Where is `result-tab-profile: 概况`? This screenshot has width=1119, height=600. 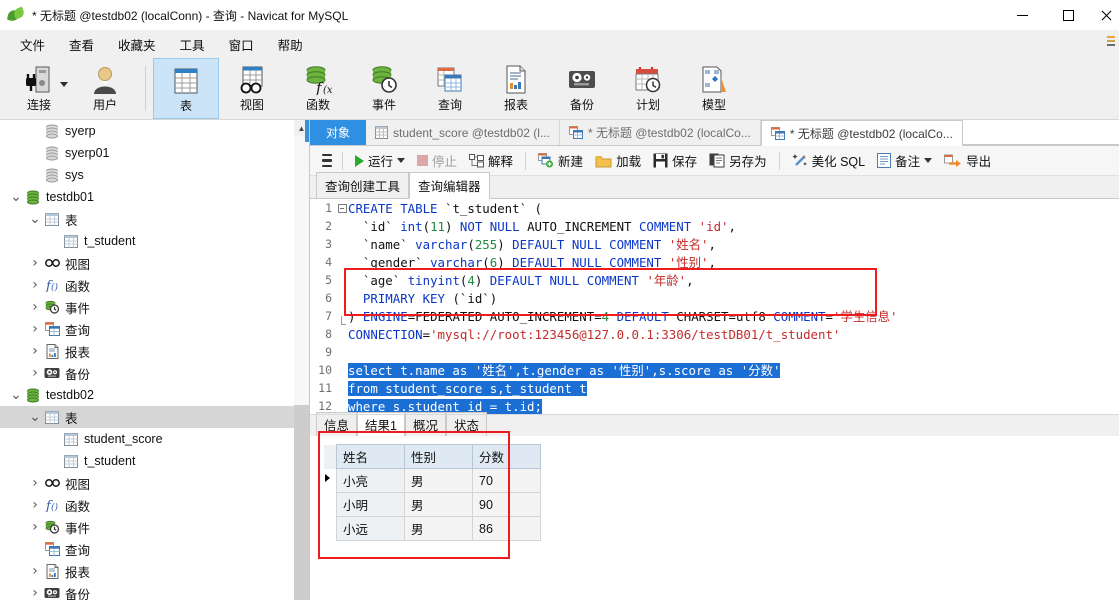 result-tab-profile: 概况 is located at coordinates (425, 424).